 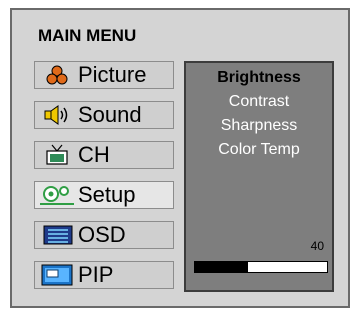 I want to click on tv-icon, so click(x=57, y=155).